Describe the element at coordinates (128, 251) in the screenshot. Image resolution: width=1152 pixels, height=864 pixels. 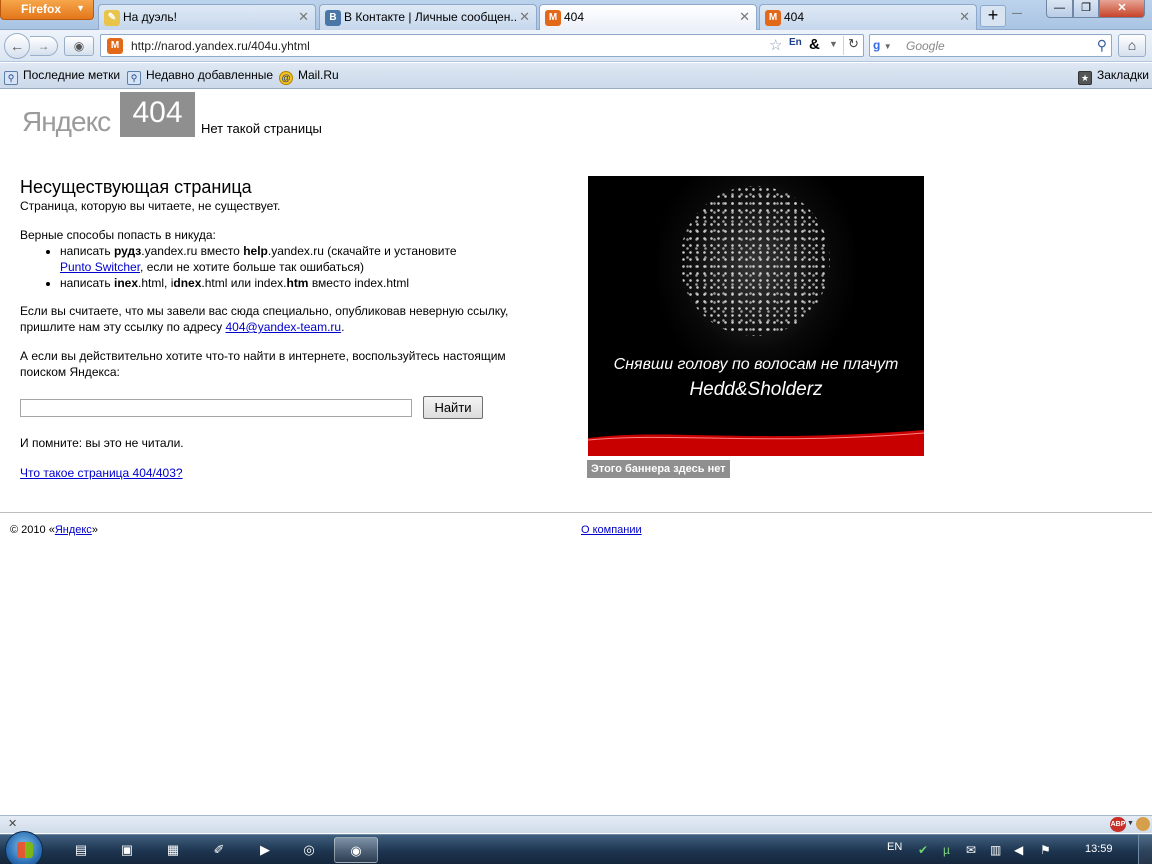
I see `way-bold: рудз` at that location.